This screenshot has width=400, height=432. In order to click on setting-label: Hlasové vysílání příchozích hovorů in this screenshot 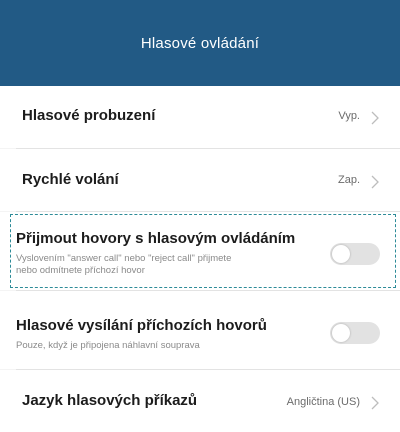, I will do `click(141, 325)`.